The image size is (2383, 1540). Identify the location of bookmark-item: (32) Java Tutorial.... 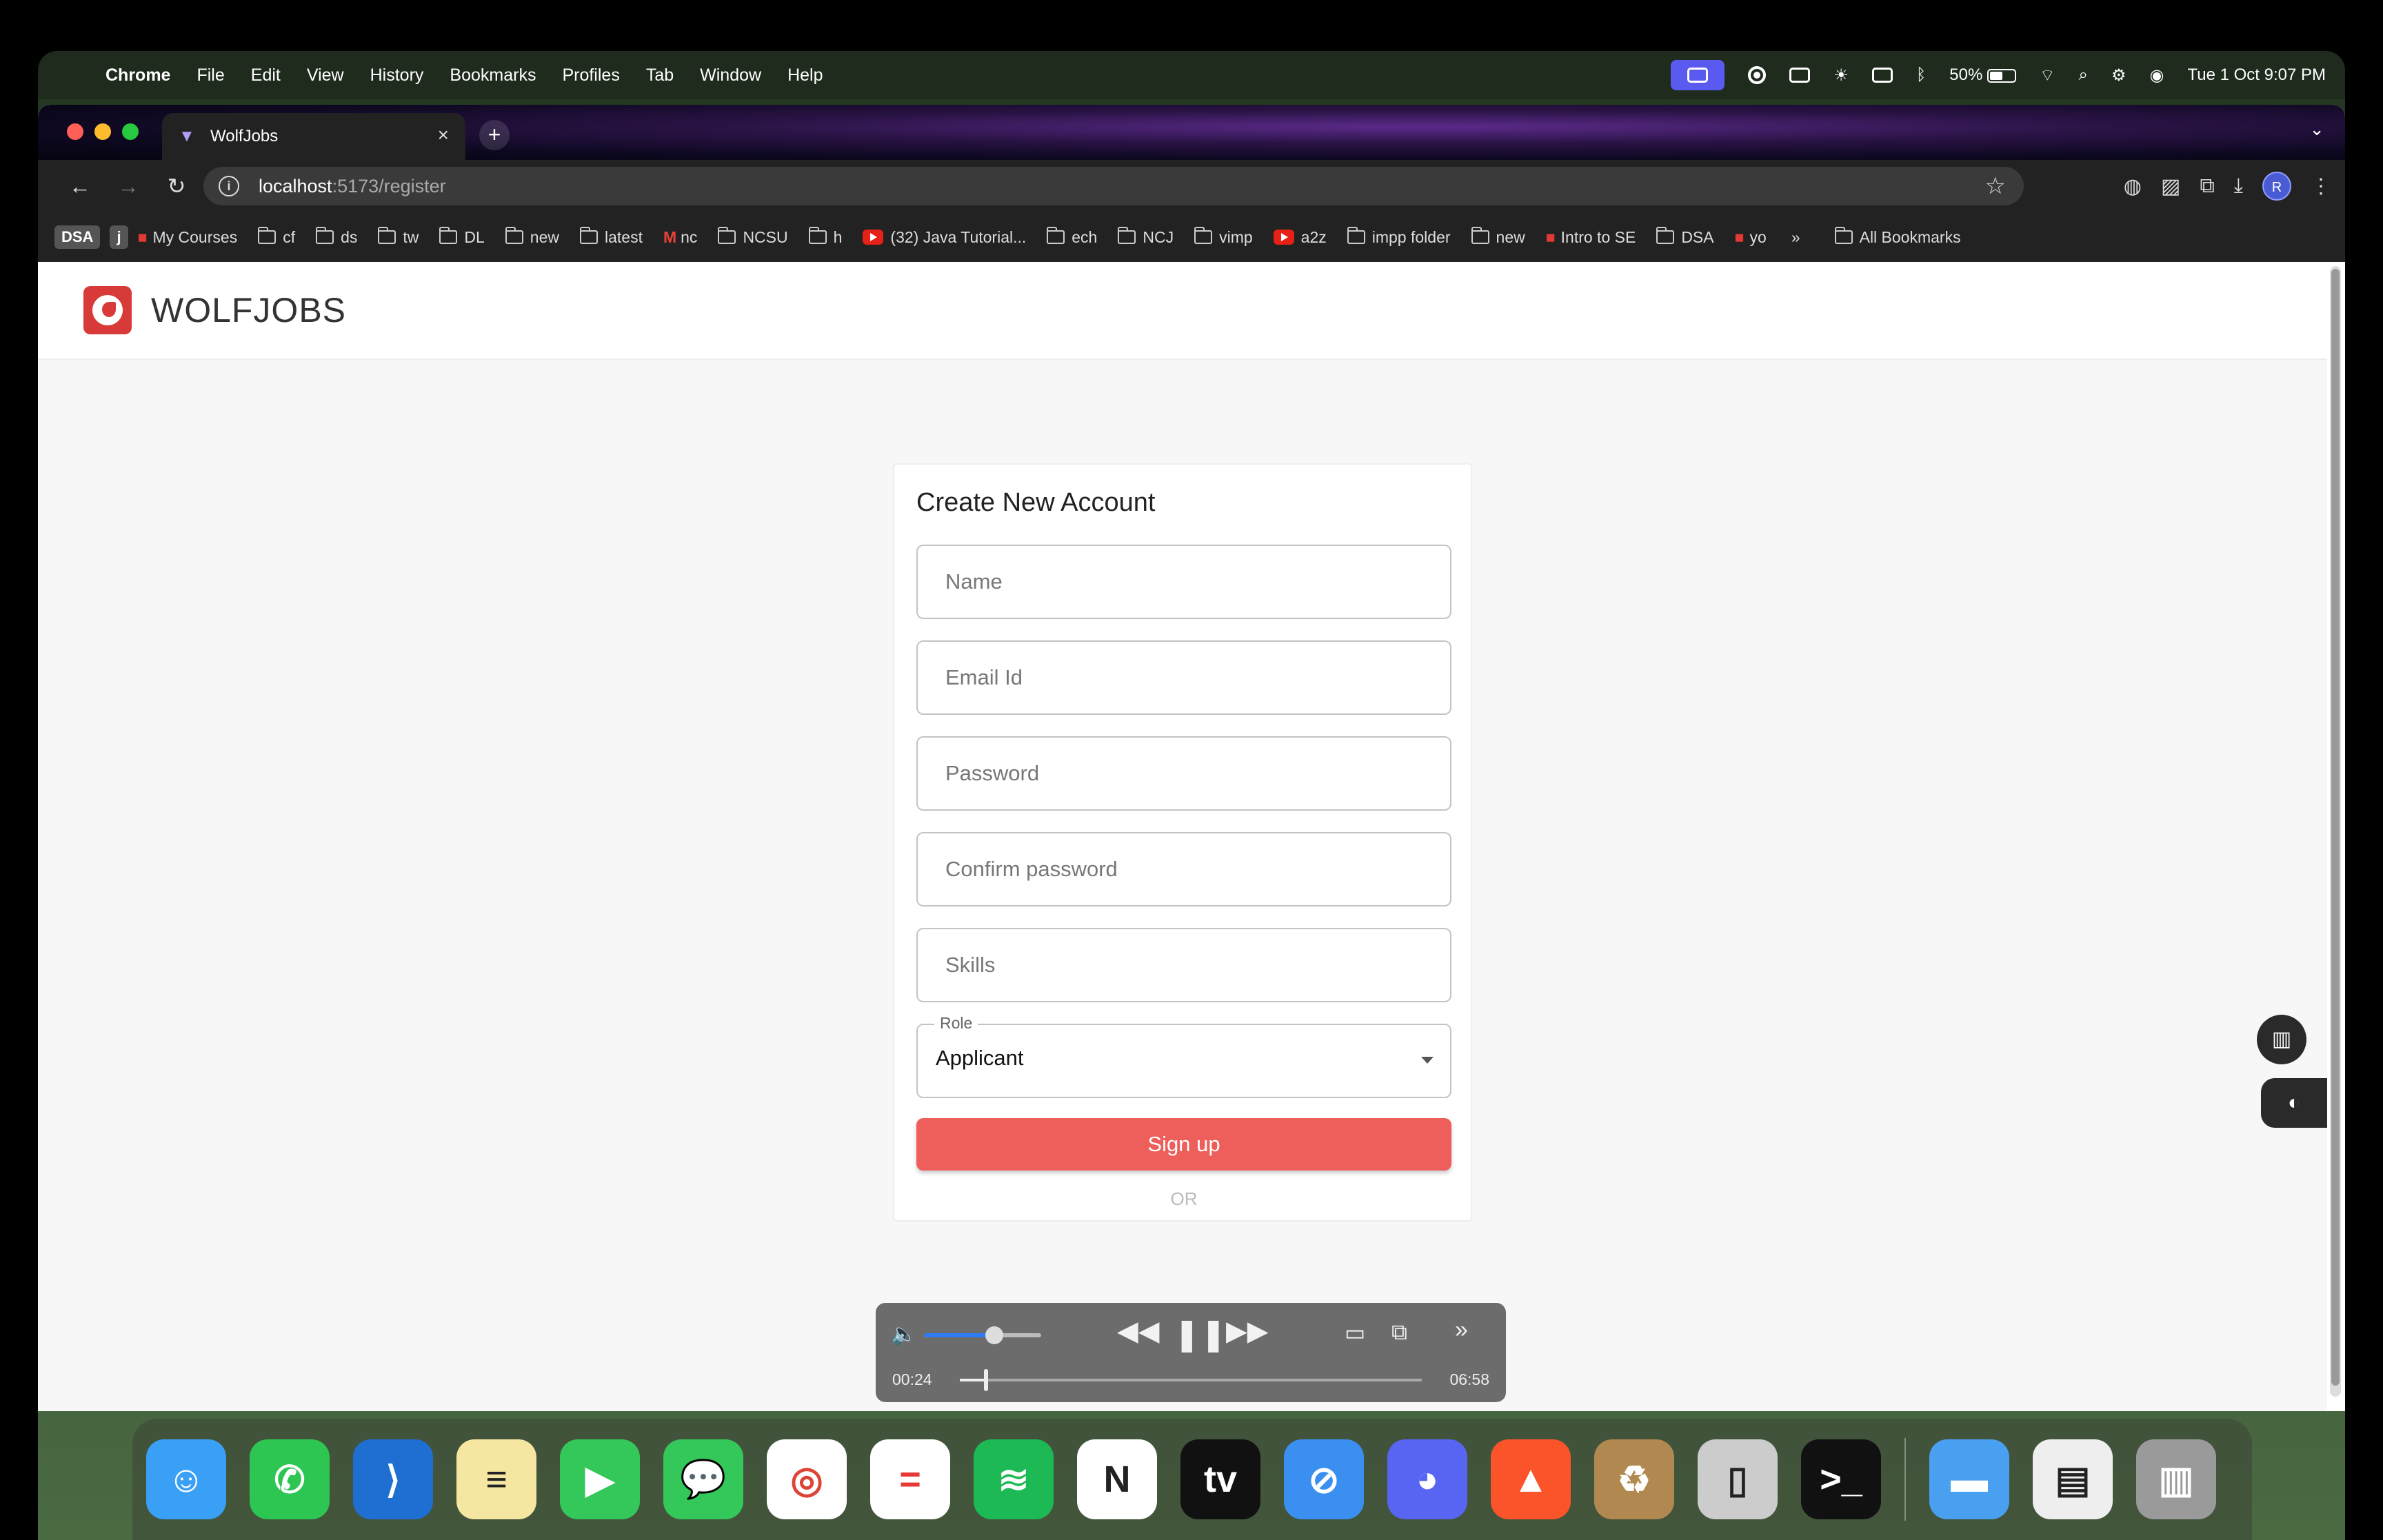
(944, 238).